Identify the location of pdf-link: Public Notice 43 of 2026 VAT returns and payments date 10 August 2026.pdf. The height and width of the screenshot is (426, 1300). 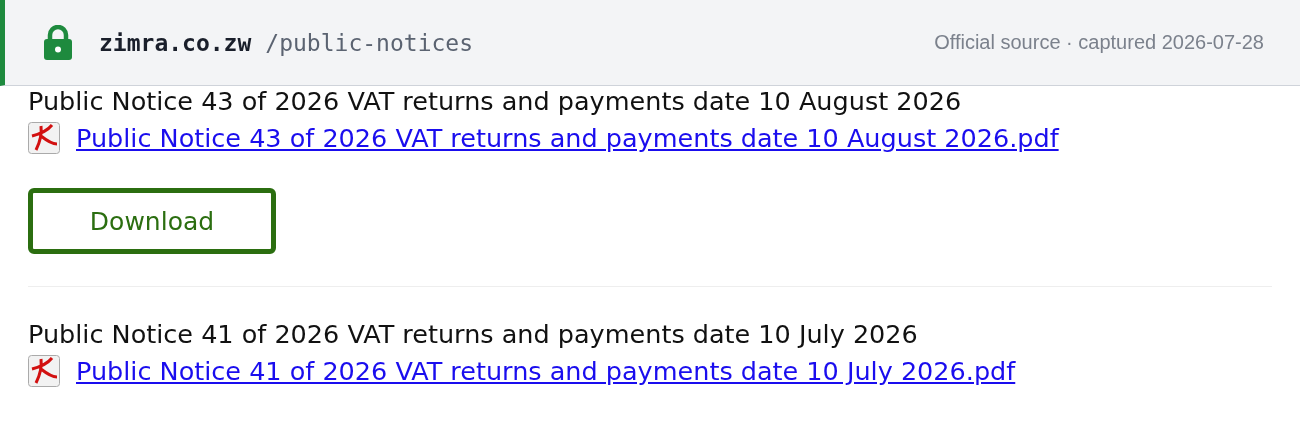
(567, 138).